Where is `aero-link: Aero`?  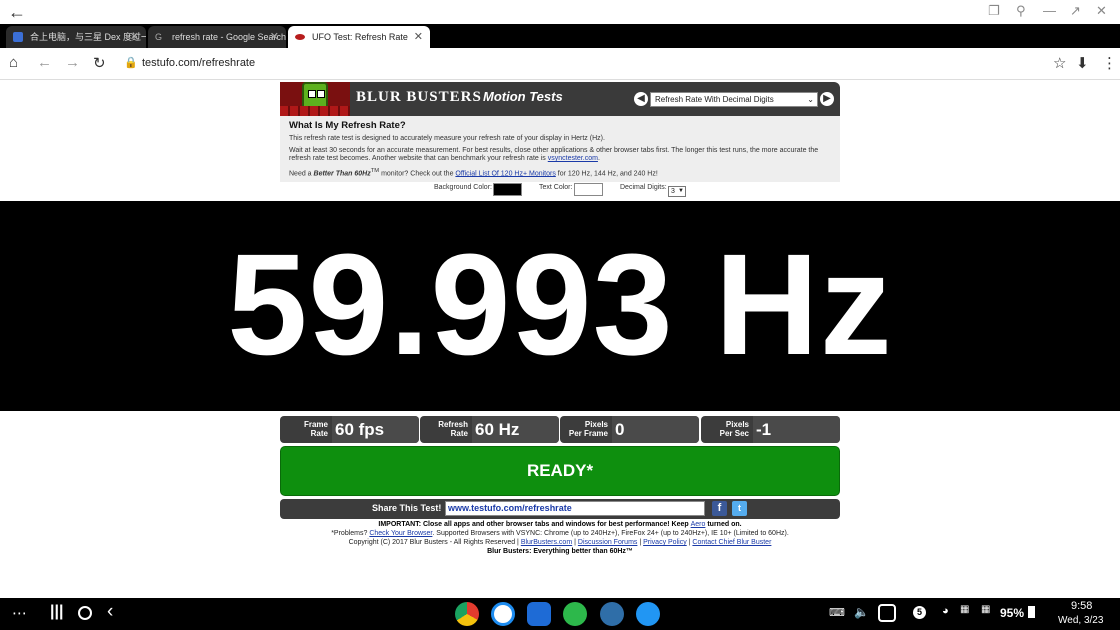
aero-link: Aero is located at coordinates (698, 524).